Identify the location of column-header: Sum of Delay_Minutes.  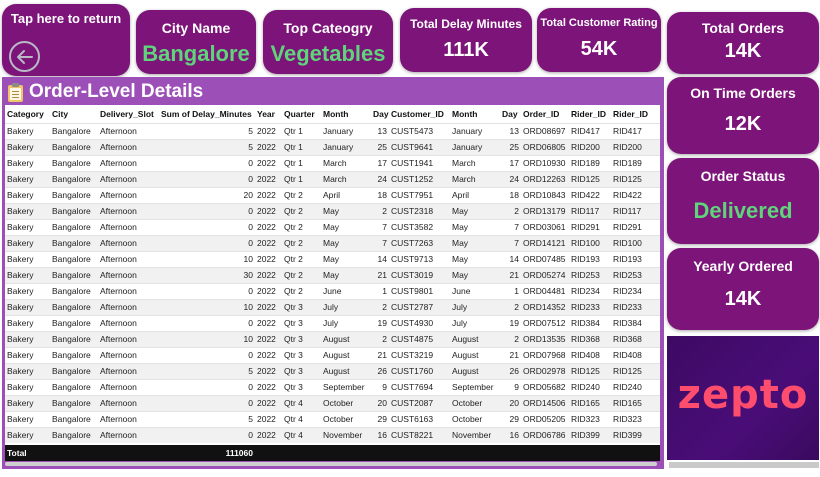
(207, 114).